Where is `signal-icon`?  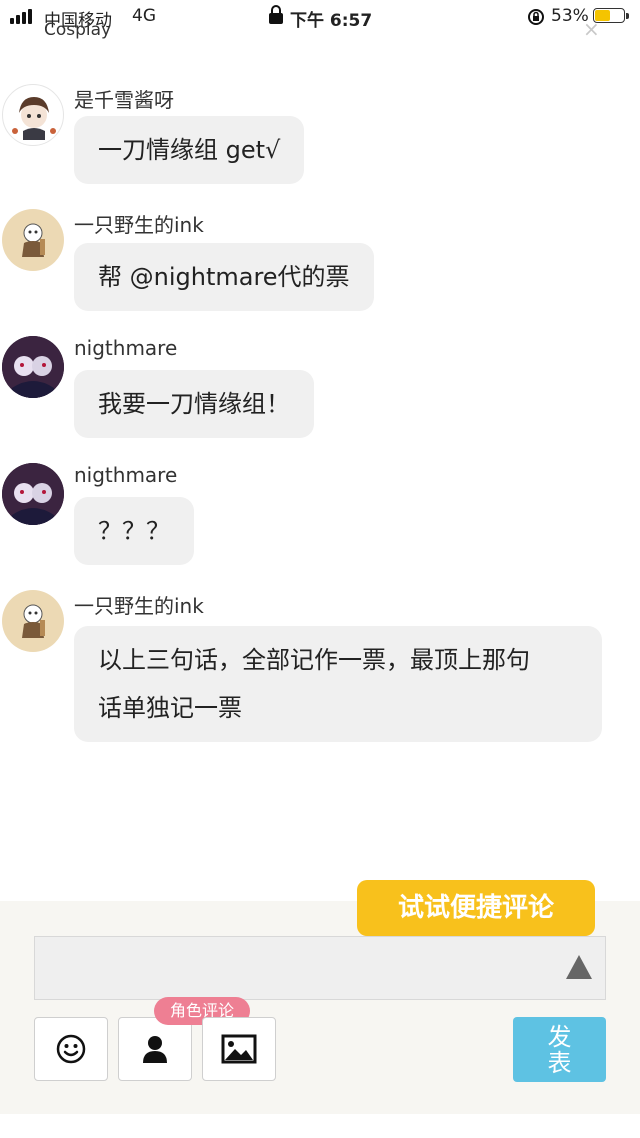
signal-icon is located at coordinates (21, 16).